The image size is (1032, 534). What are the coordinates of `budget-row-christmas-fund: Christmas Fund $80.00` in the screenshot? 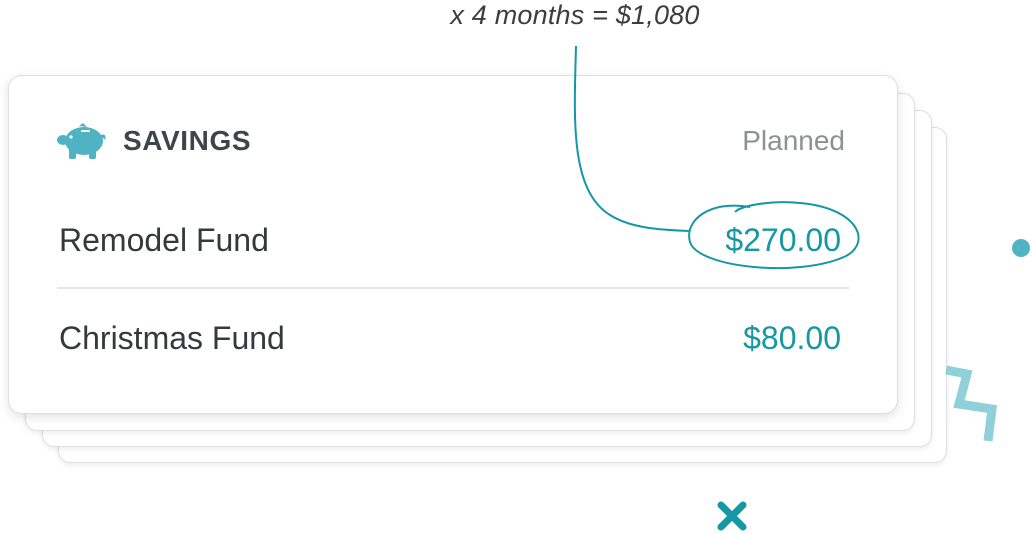 It's located at (453, 338).